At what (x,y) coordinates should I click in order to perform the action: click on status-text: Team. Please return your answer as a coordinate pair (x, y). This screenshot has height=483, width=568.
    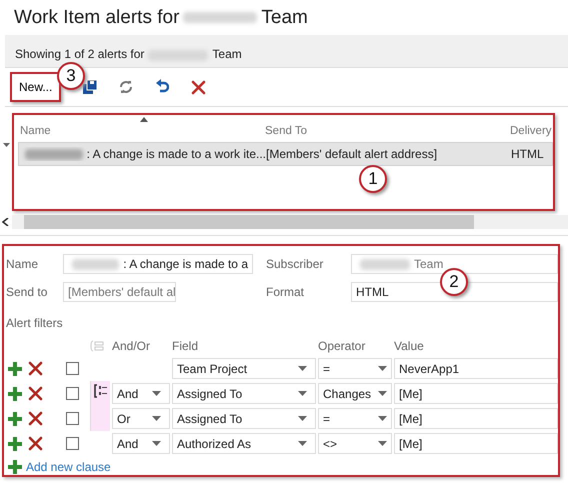
    Looking at the image, I should click on (227, 54).